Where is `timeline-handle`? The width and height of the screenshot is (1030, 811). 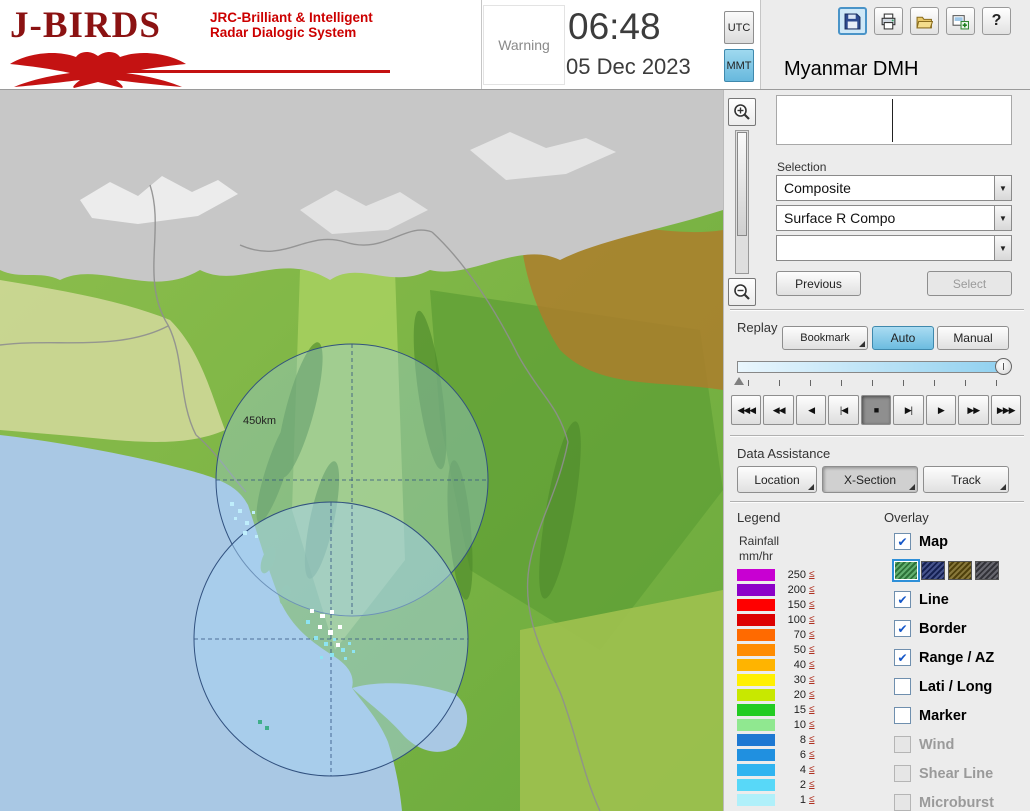 timeline-handle is located at coordinates (1003, 366).